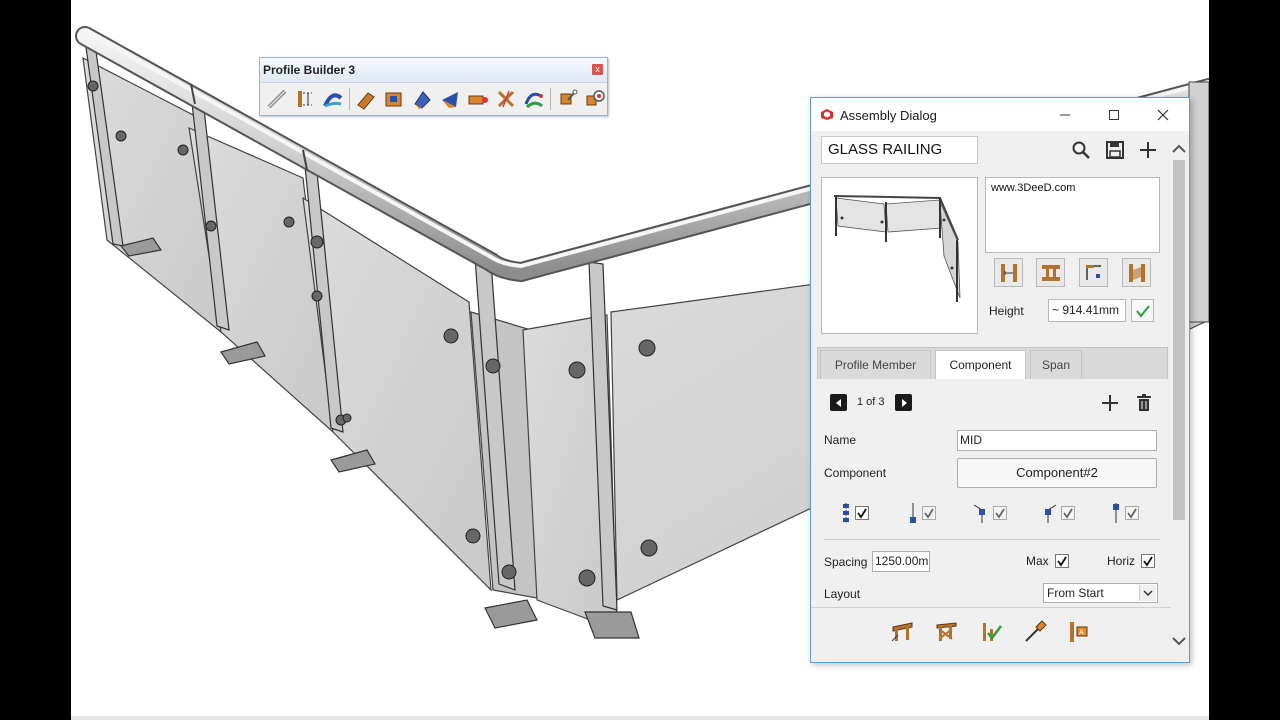 Image resolution: width=1280 pixels, height=720 pixels. What do you see at coordinates (394, 99) in the screenshot?
I see `box-icon` at bounding box center [394, 99].